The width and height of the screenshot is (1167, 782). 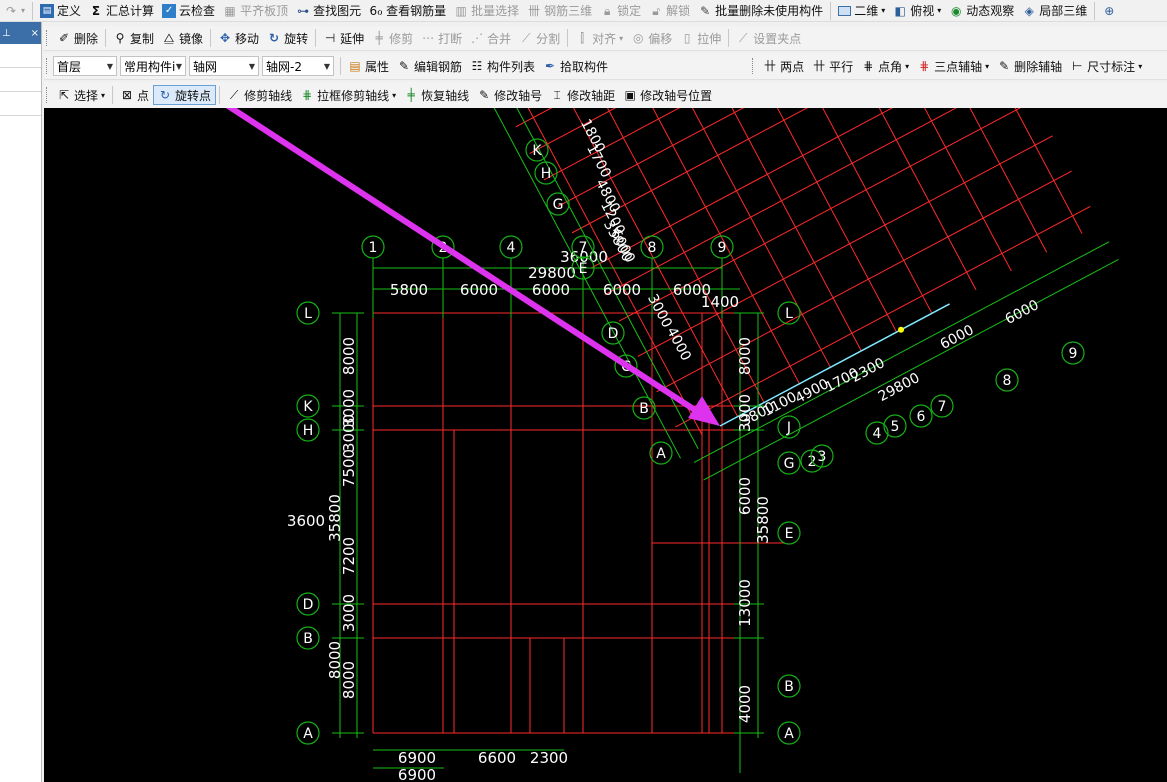 I want to click on pick-component-button: ✒ 拾取构件, so click(x=575, y=66).